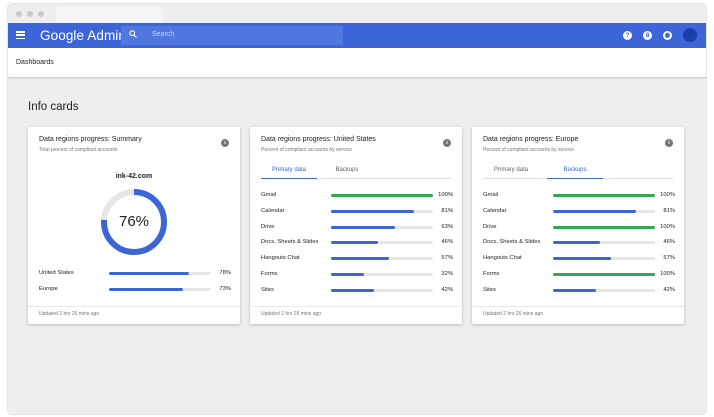 This screenshot has height=417, width=714. Describe the element at coordinates (41, 14) in the screenshot. I see `window-maximize-dot` at that location.